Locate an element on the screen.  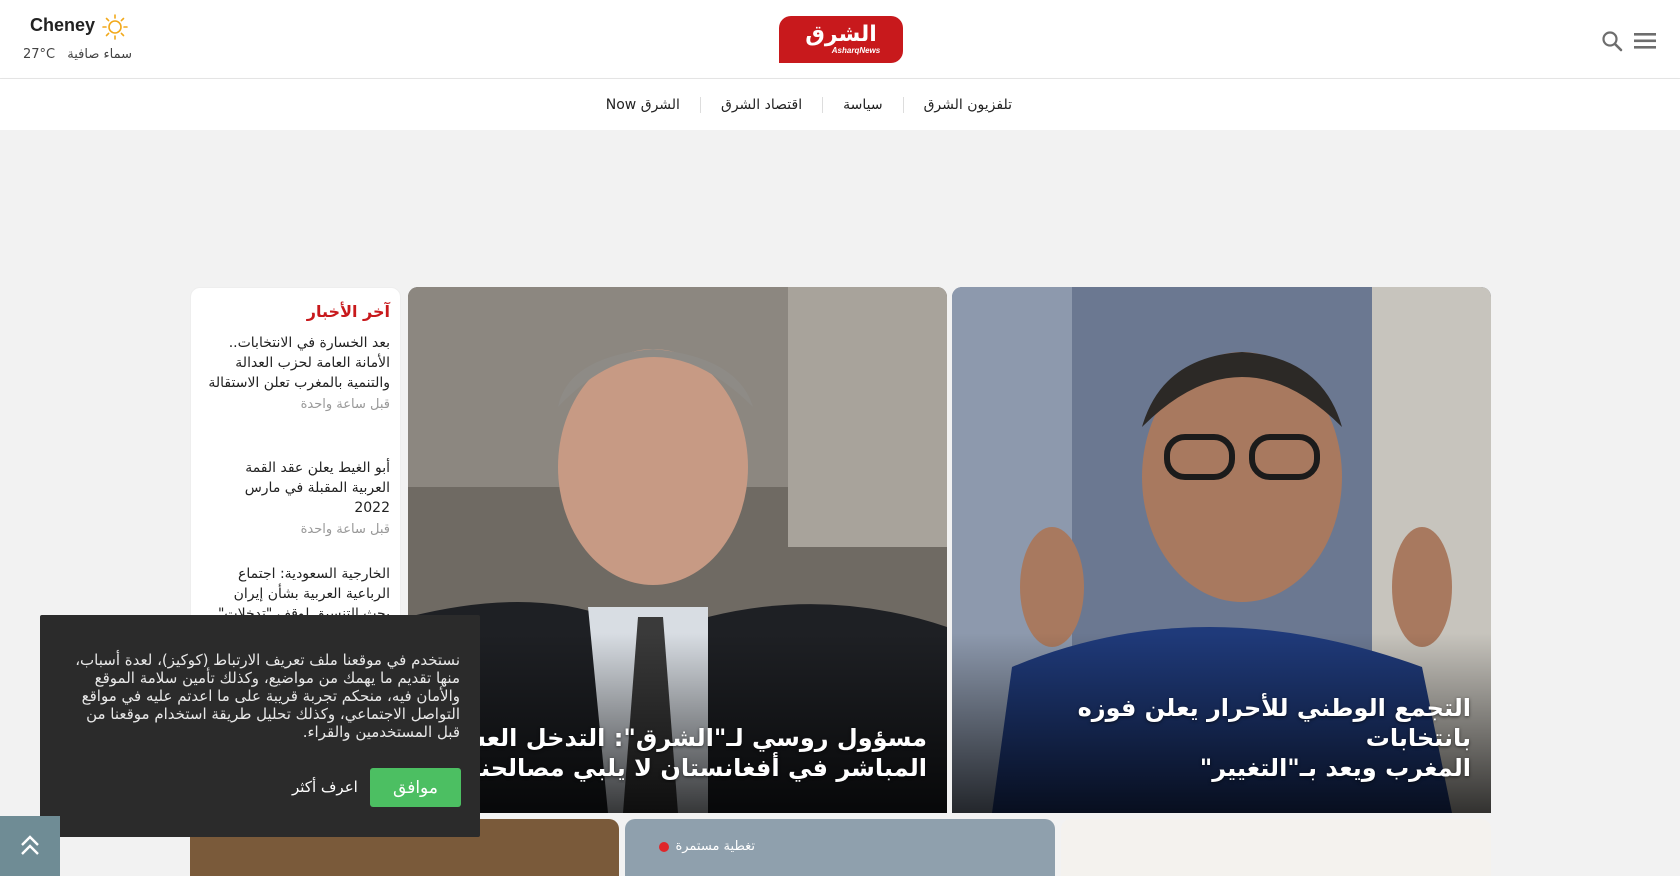
nav-item-economy: اقتصاد الشرق is located at coordinates (760, 104).